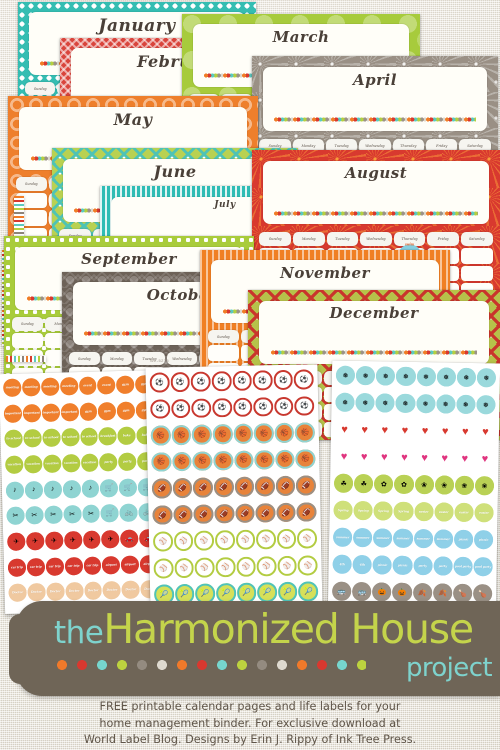 This screenshot has height=750, width=500. What do you see at coordinates (110, 513) in the screenshot?
I see `label-chip: 🛒` at bounding box center [110, 513].